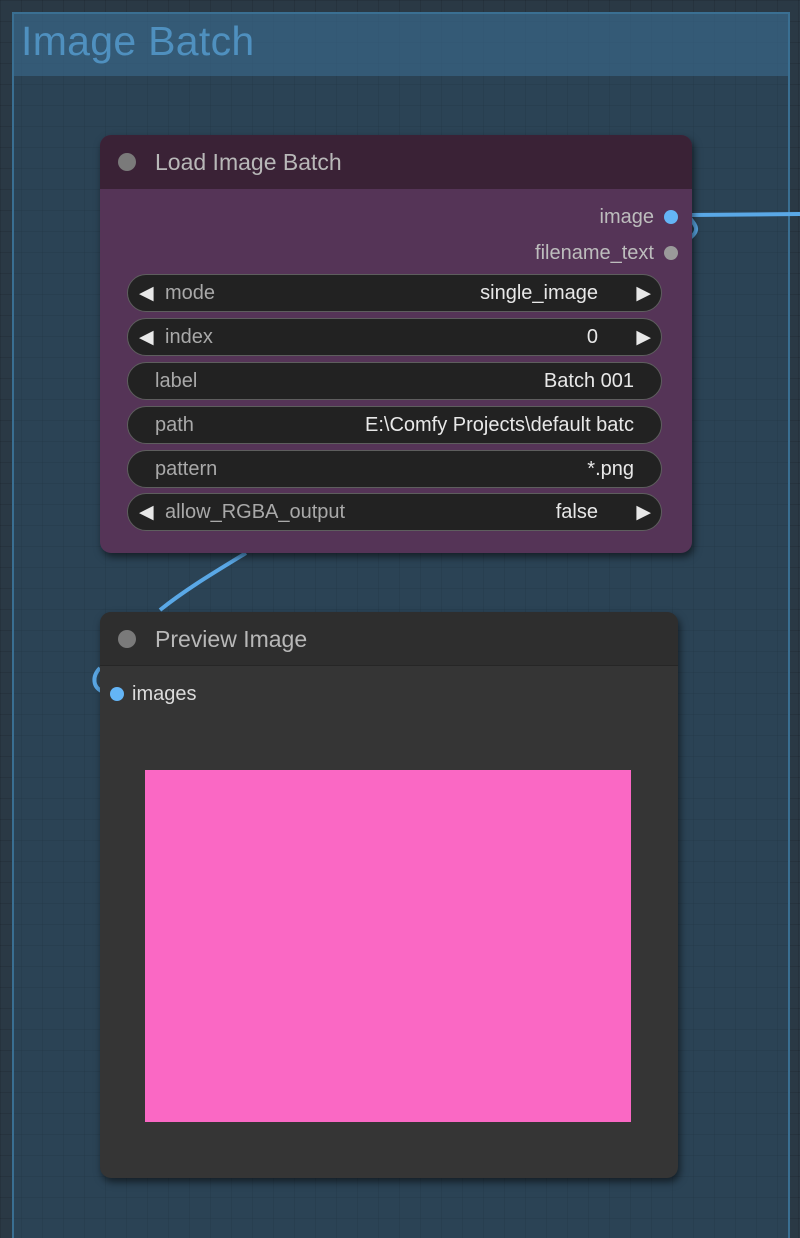 This screenshot has width=800, height=1238. I want to click on widget-name: allow_RGBA_output, so click(255, 511).